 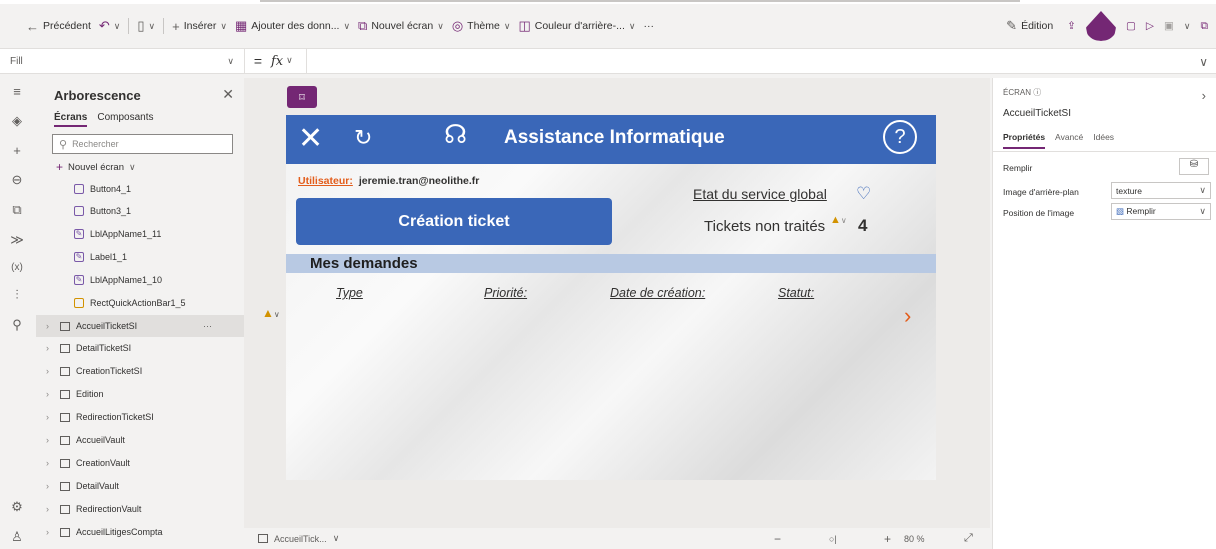 What do you see at coordinates (140, 440) in the screenshot?
I see `tree-screen-item: › AccueilVault` at bounding box center [140, 440].